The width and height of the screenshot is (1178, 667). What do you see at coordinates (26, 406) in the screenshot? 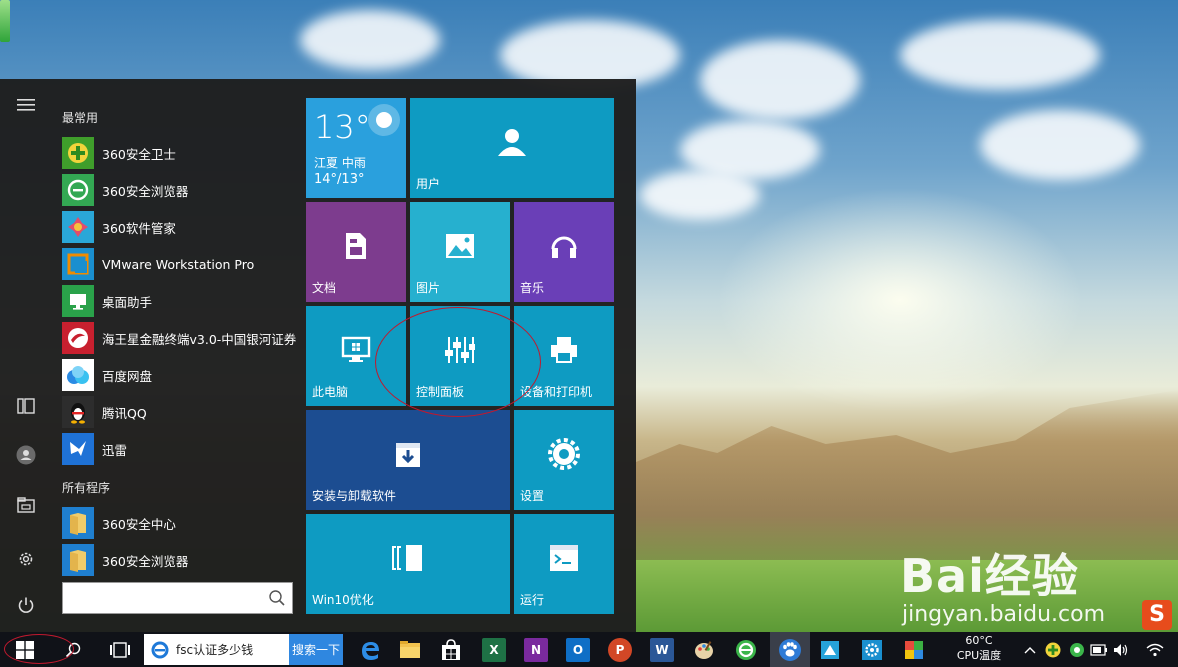
I see `tablet-mode-icon` at bounding box center [26, 406].